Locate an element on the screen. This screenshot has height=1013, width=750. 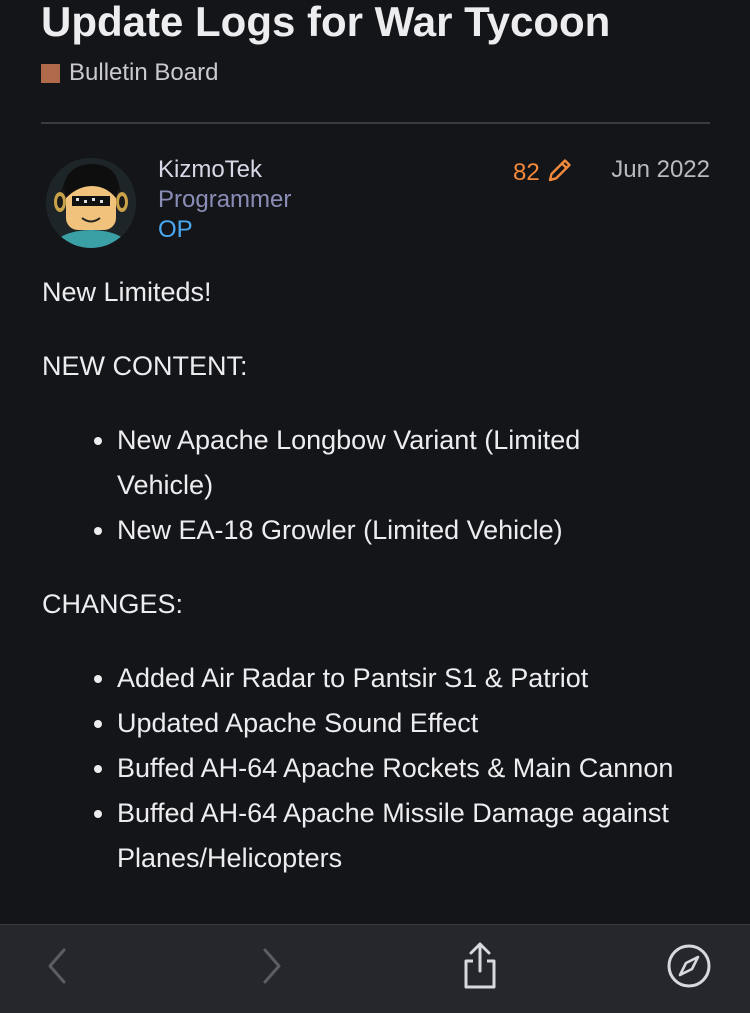
op-badge: OP is located at coordinates (175, 229).